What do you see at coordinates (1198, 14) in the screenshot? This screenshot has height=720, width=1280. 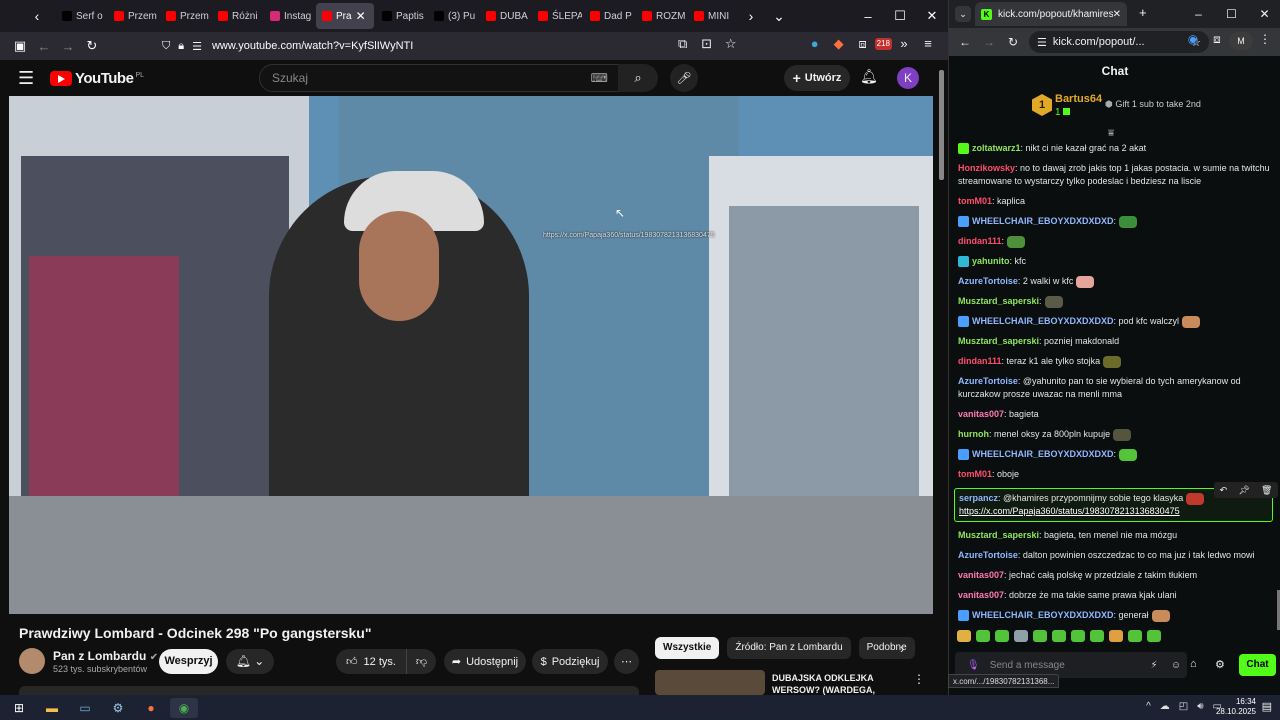 I see `minimize-icon: –` at bounding box center [1198, 14].